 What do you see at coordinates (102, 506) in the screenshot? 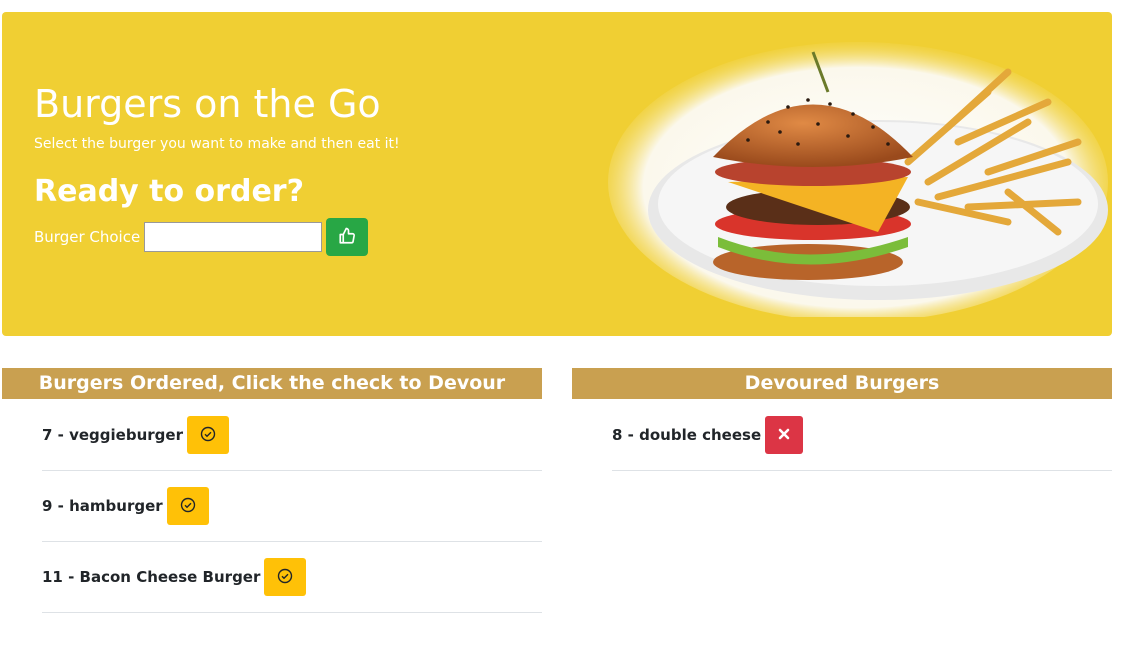
I see `burger-label: 9 - hamburger` at bounding box center [102, 506].